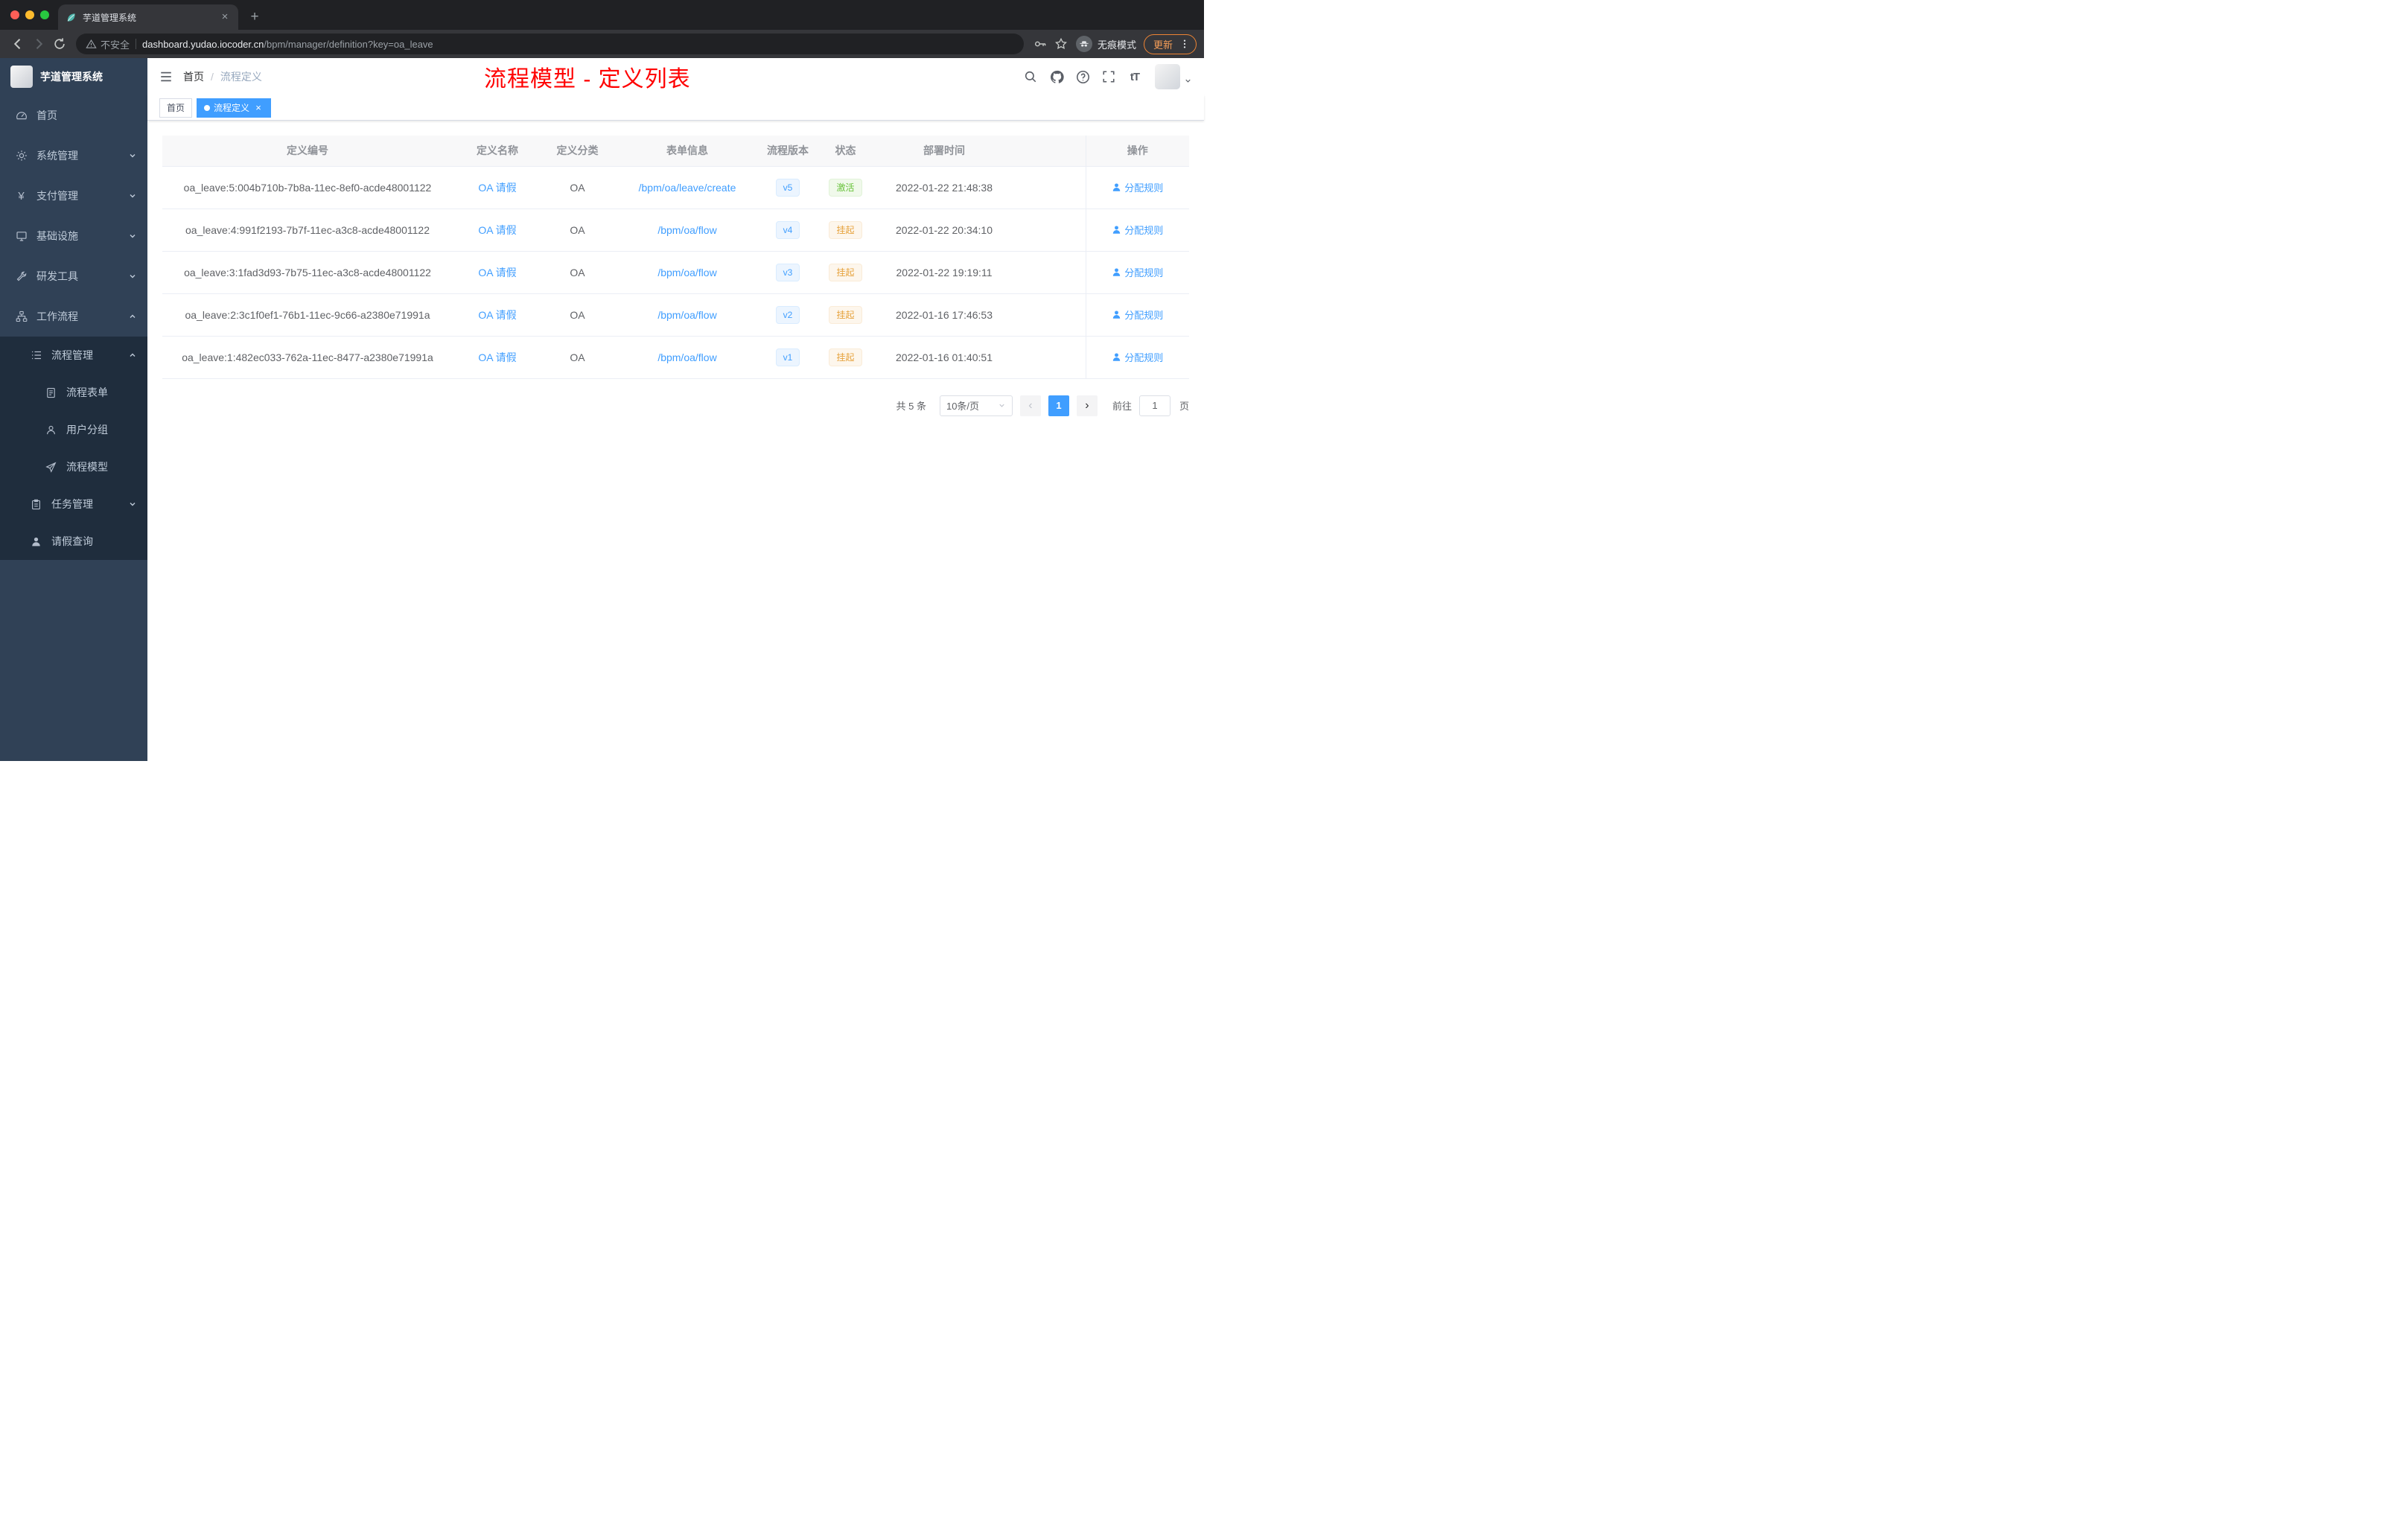  What do you see at coordinates (193, 76) in the screenshot?
I see `breadcrumb-home: 首页` at bounding box center [193, 76].